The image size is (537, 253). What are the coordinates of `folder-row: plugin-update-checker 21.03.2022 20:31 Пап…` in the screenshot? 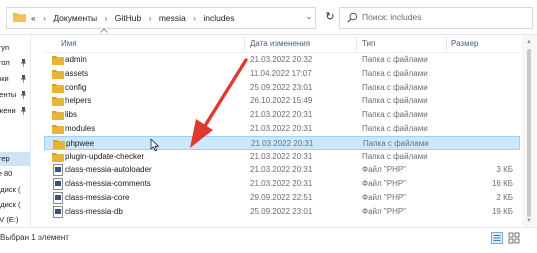 It's located at (282, 157).